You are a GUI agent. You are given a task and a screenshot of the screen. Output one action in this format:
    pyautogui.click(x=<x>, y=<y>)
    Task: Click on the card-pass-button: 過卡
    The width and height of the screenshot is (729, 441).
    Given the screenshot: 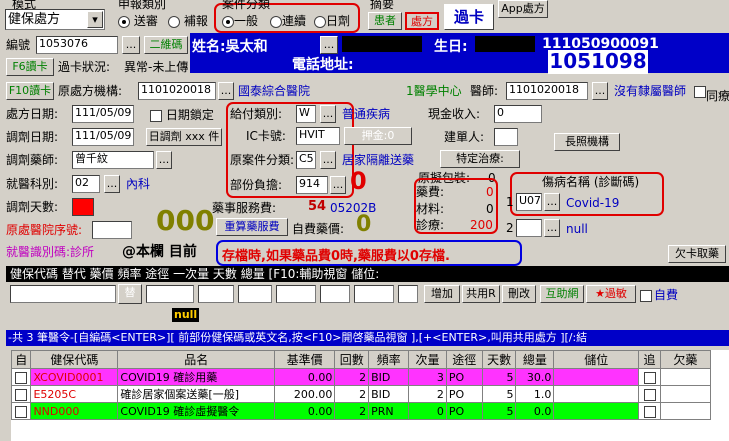 What is the action you would take?
    pyautogui.click(x=469, y=17)
    